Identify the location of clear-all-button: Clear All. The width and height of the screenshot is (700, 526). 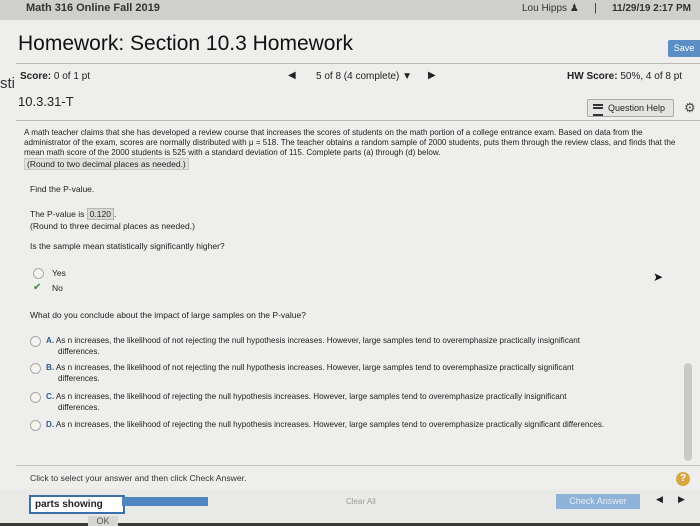
(361, 501).